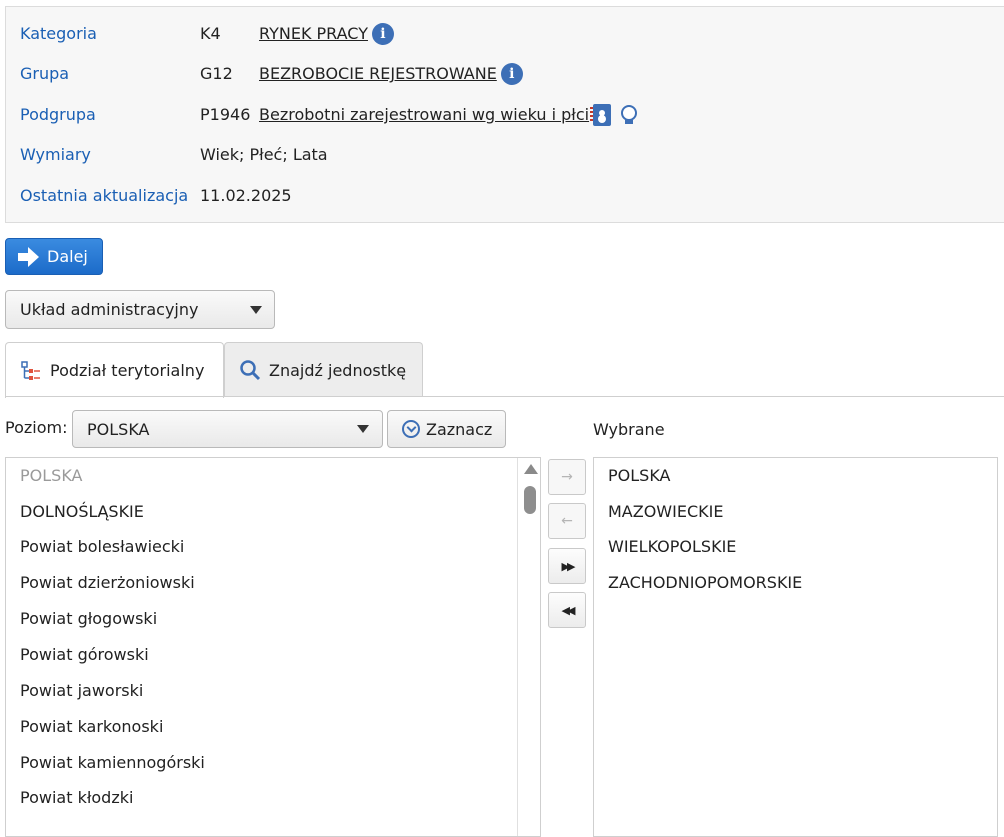 The height and width of the screenshot is (837, 1004). I want to click on list-item: Powiat bolesławiecki, so click(102, 547).